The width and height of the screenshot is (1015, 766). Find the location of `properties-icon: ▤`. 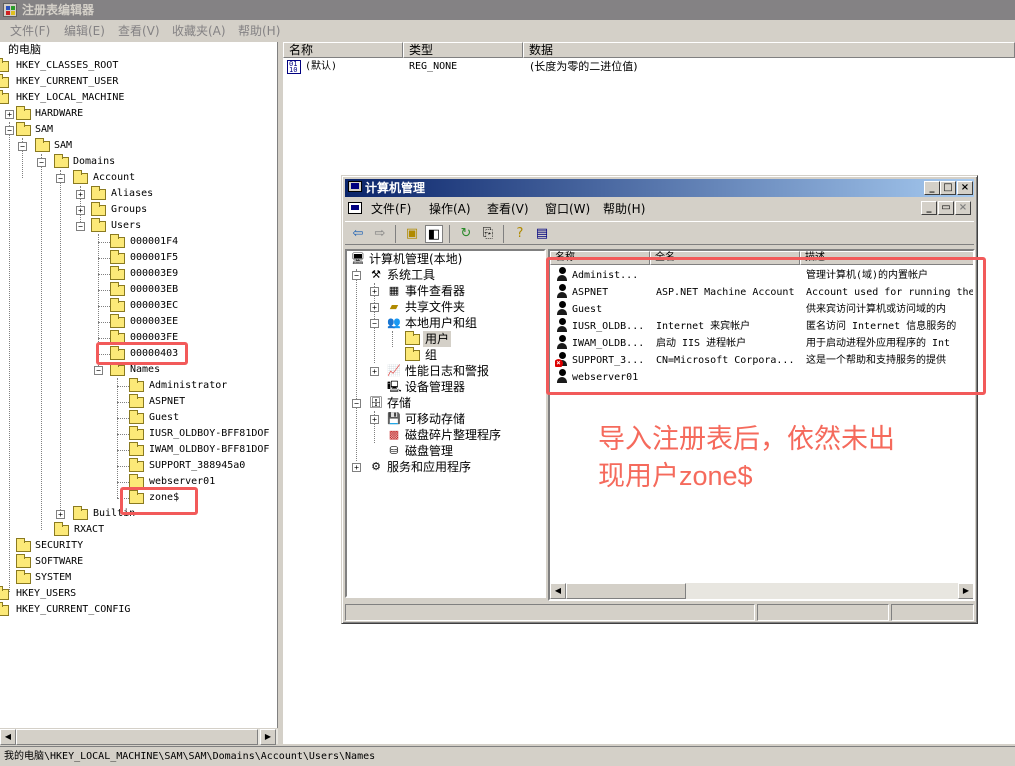

properties-icon: ▤ is located at coordinates (542, 234).